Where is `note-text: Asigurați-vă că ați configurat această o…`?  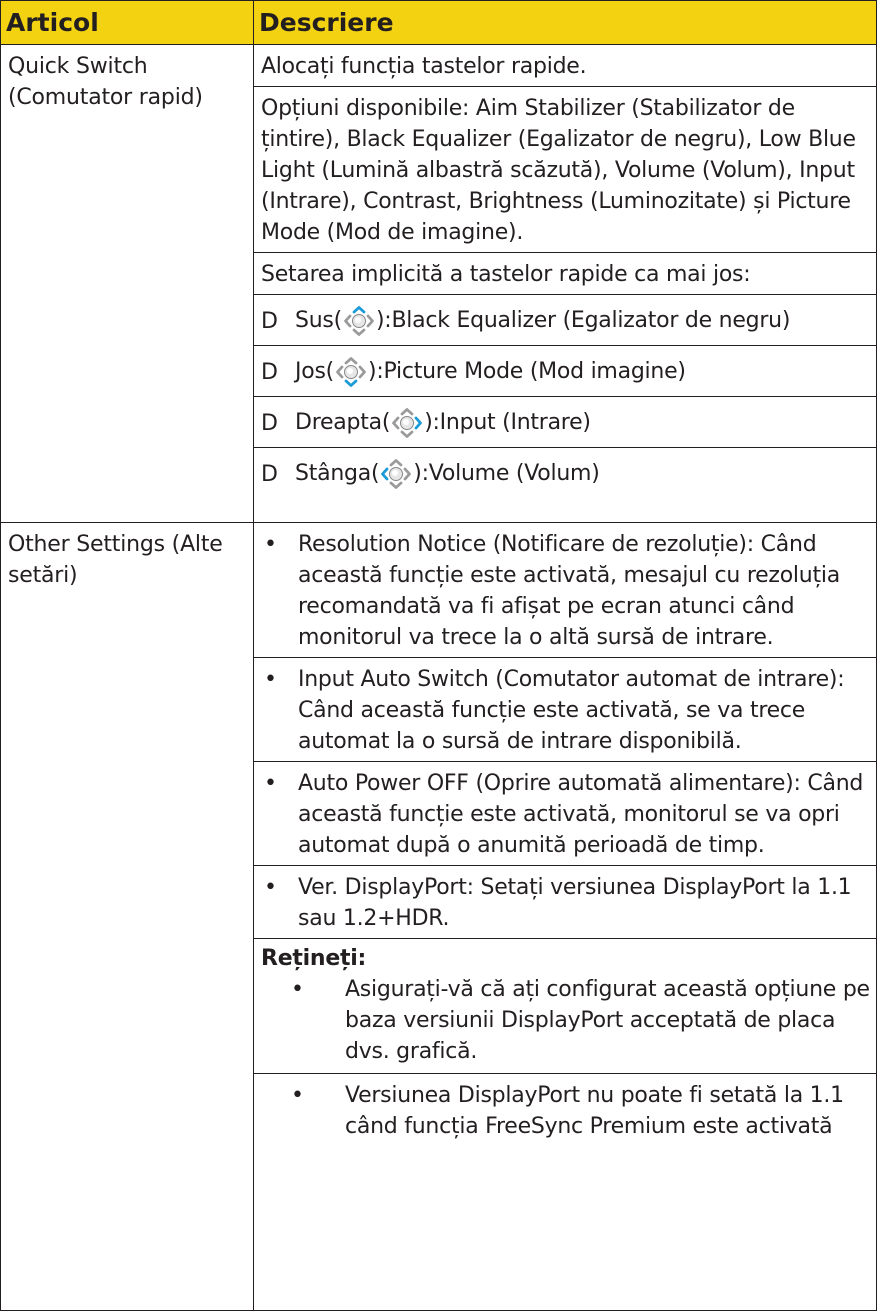
note-text: Asigurați-vă că ați configurat această o… is located at coordinates (607, 1020).